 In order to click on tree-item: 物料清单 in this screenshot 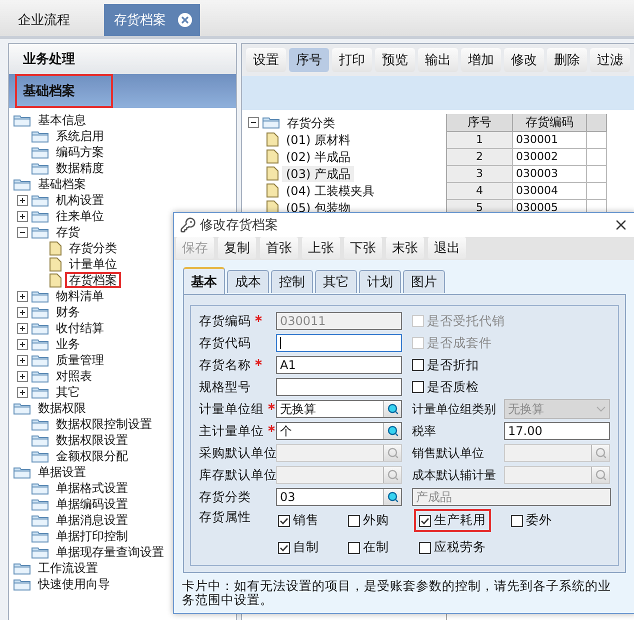, I will do `click(80, 296)`.